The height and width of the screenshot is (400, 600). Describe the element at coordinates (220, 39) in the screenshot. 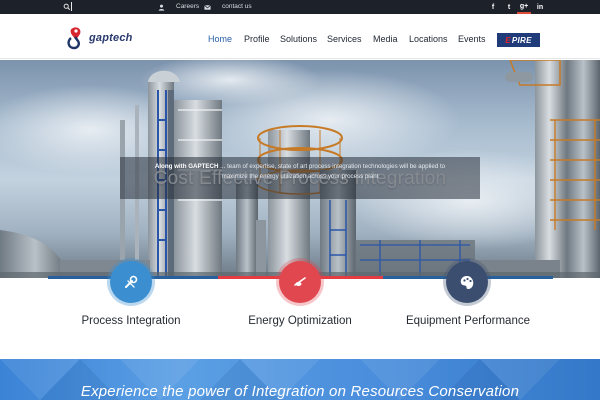

I see `nav-home: Home` at that location.